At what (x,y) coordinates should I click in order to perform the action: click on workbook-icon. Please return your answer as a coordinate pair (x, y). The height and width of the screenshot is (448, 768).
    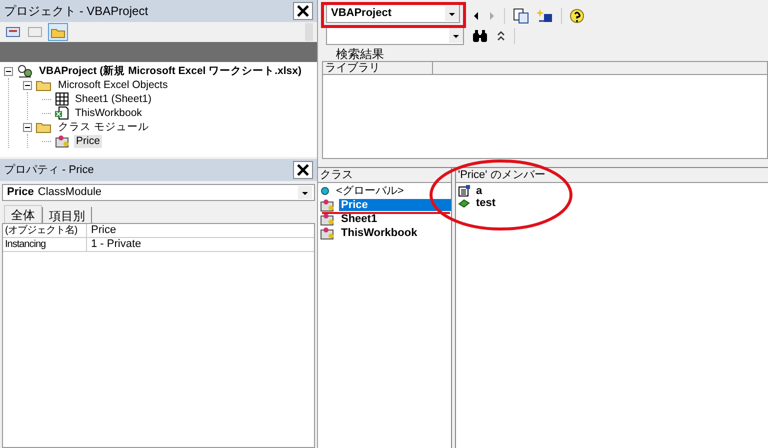
    Looking at the image, I should click on (62, 113).